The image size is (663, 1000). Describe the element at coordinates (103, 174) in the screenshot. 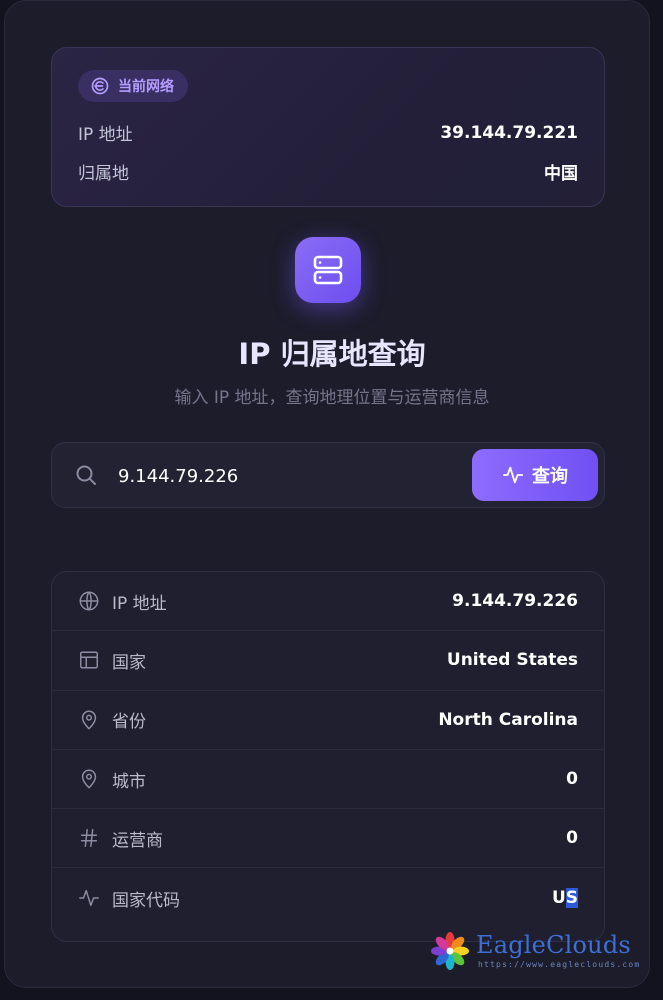

I see `current-location-label: 归属地` at that location.